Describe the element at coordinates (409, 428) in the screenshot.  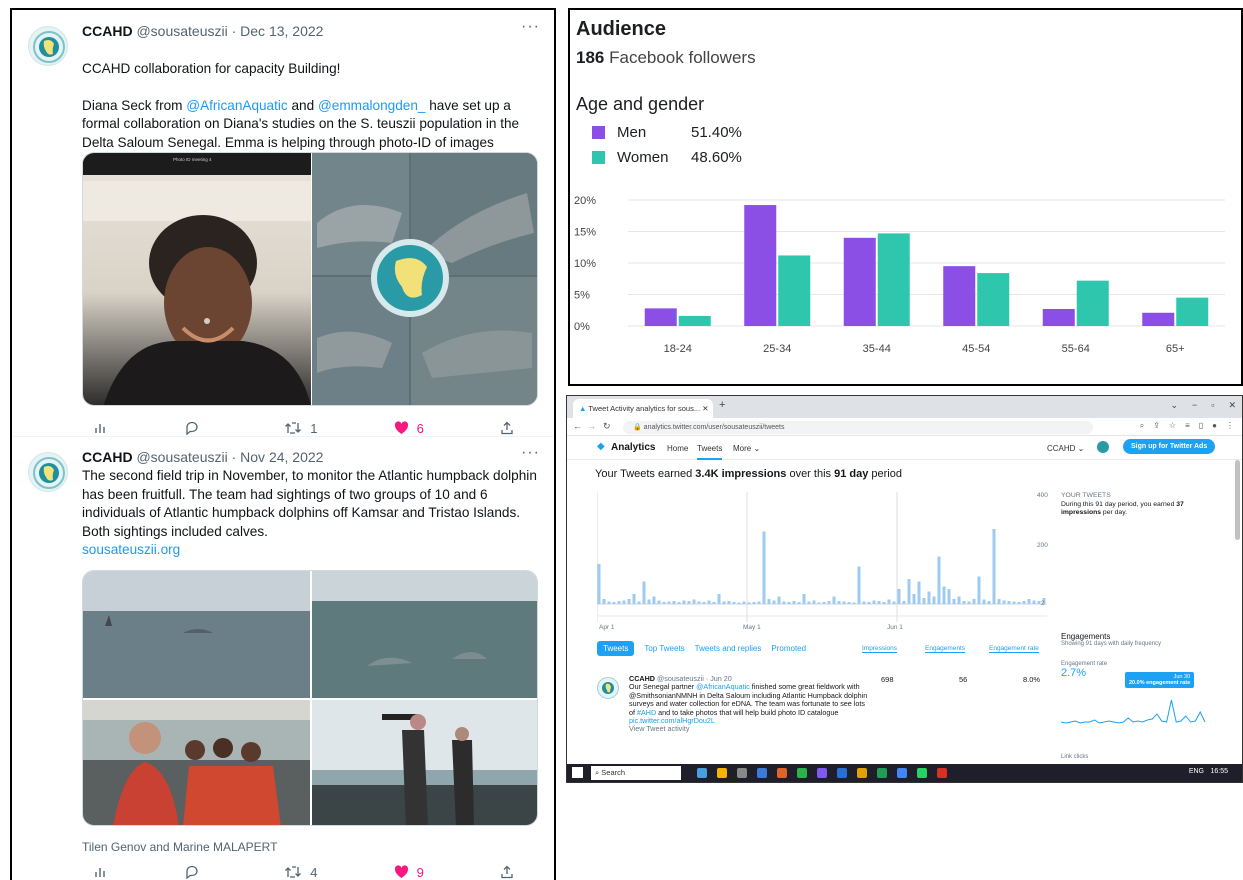
I see `like-button: 6` at that location.